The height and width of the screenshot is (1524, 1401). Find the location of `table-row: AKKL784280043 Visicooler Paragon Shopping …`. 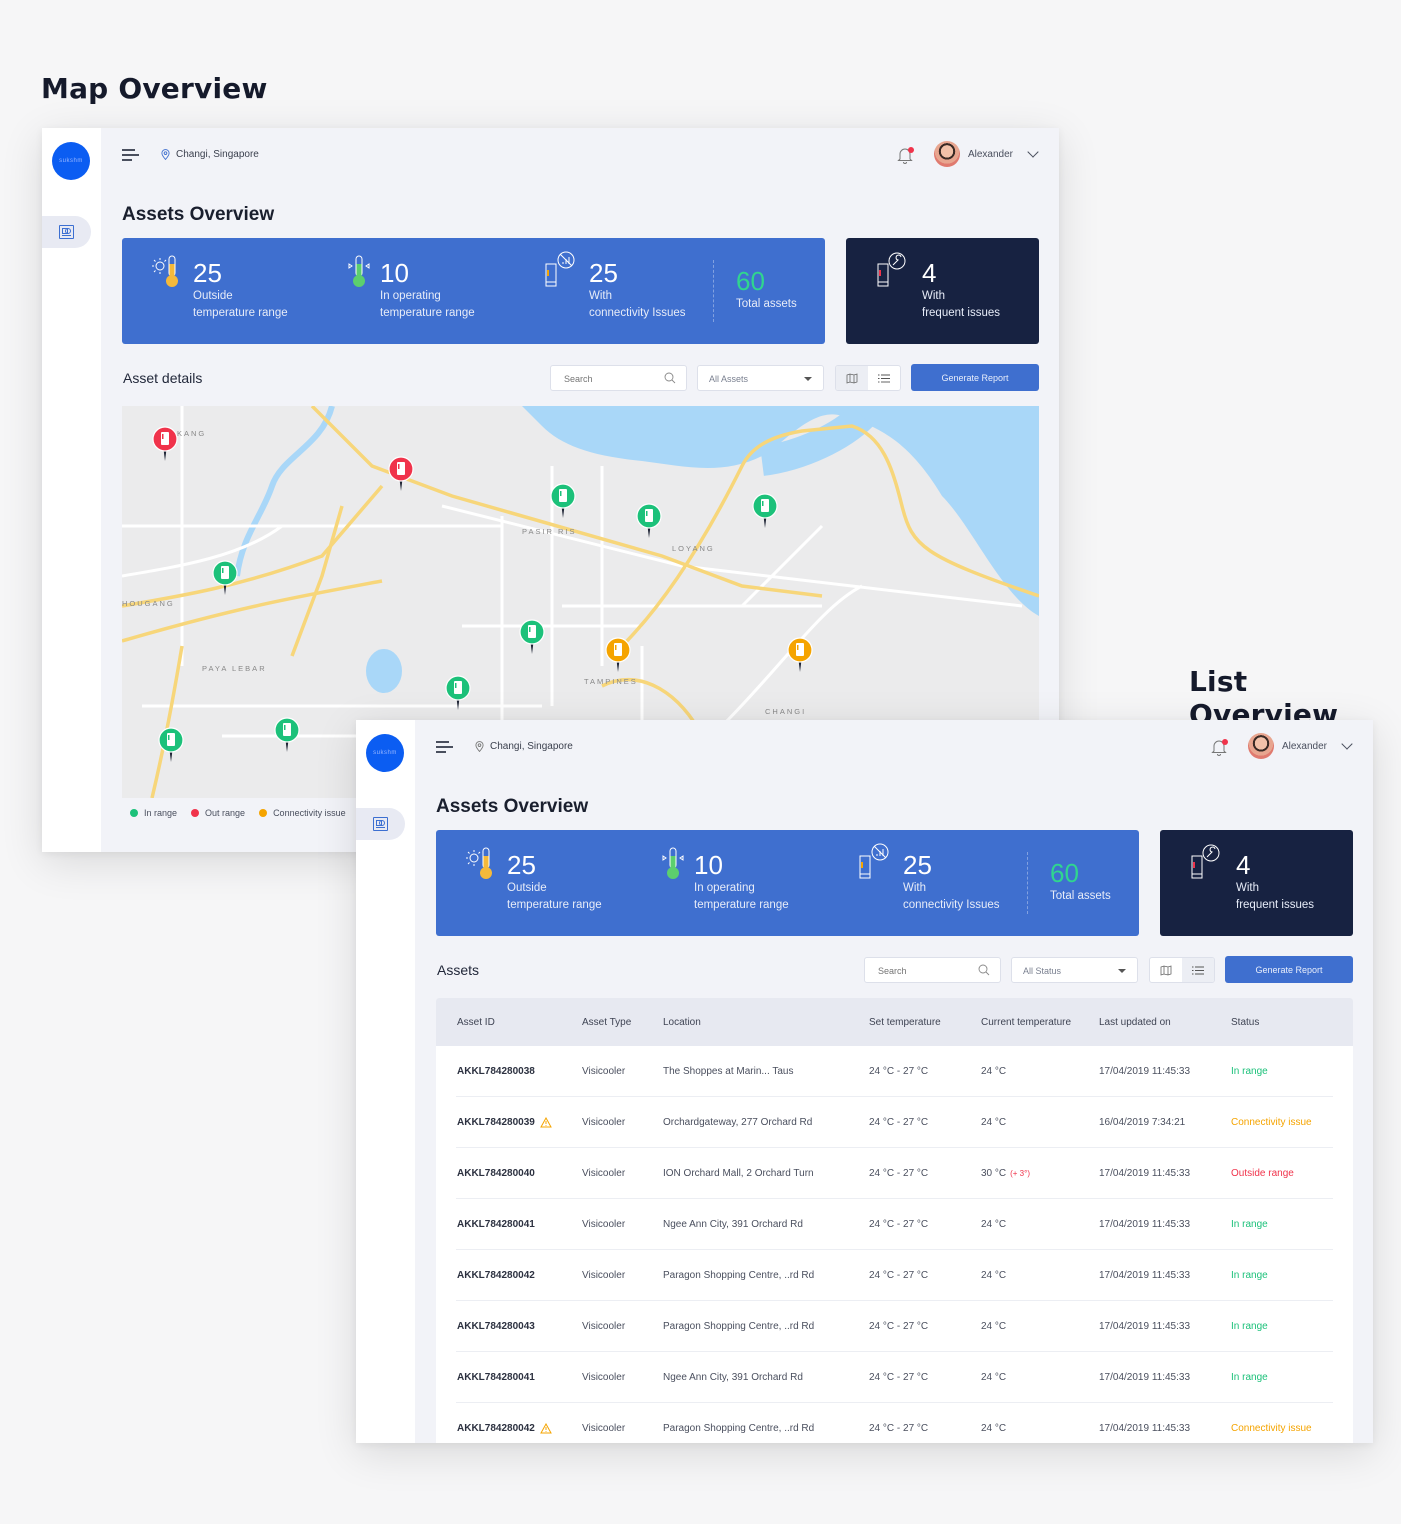

table-row: AKKL784280043 Visicooler Paragon Shopping … is located at coordinates (894, 1326).